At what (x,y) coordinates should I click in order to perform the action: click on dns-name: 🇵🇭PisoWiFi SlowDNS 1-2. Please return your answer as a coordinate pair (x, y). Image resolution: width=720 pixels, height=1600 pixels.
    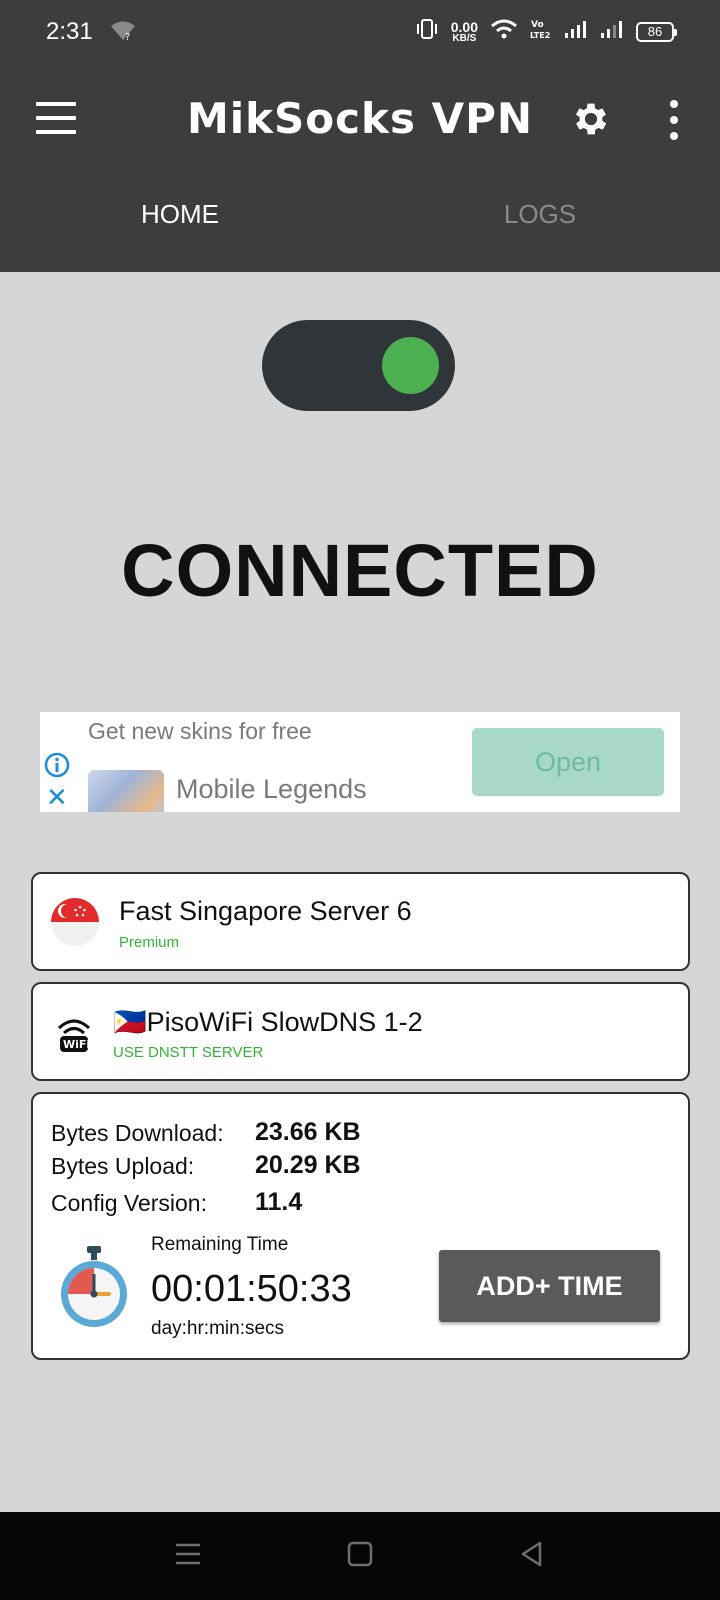
    Looking at the image, I should click on (268, 1022).